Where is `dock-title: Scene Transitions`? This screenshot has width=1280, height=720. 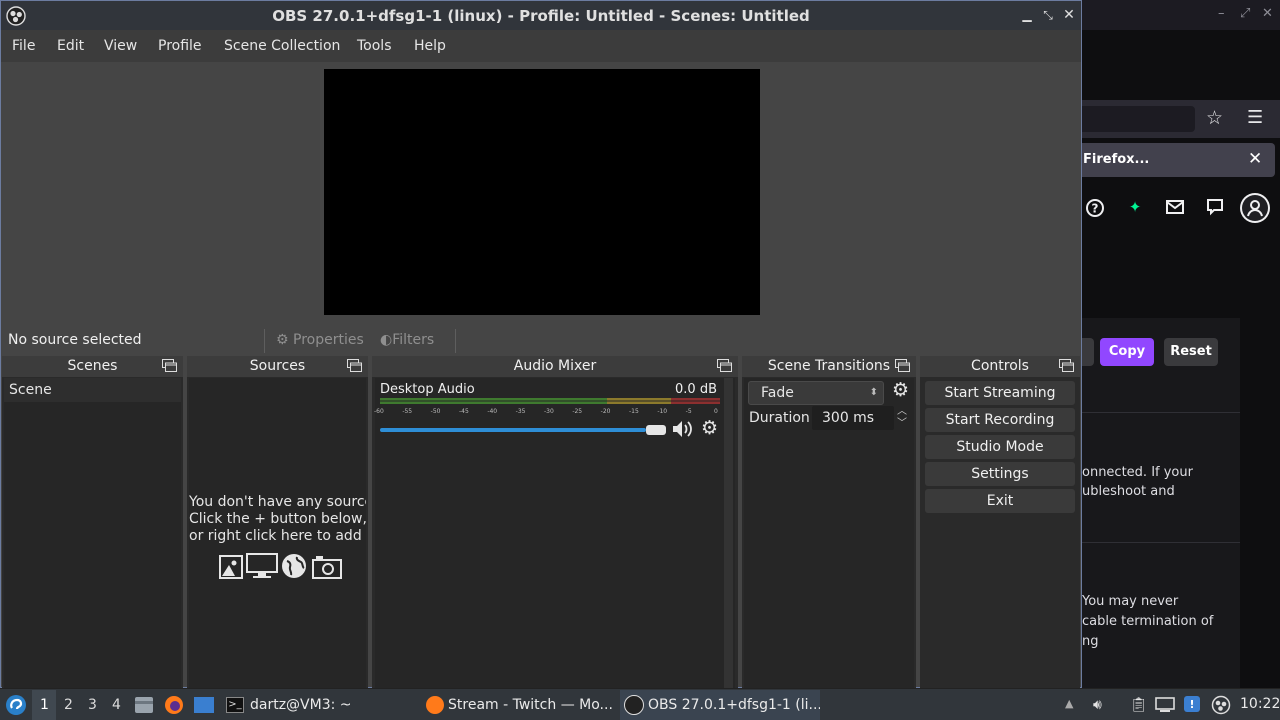 dock-title: Scene Transitions is located at coordinates (829, 366).